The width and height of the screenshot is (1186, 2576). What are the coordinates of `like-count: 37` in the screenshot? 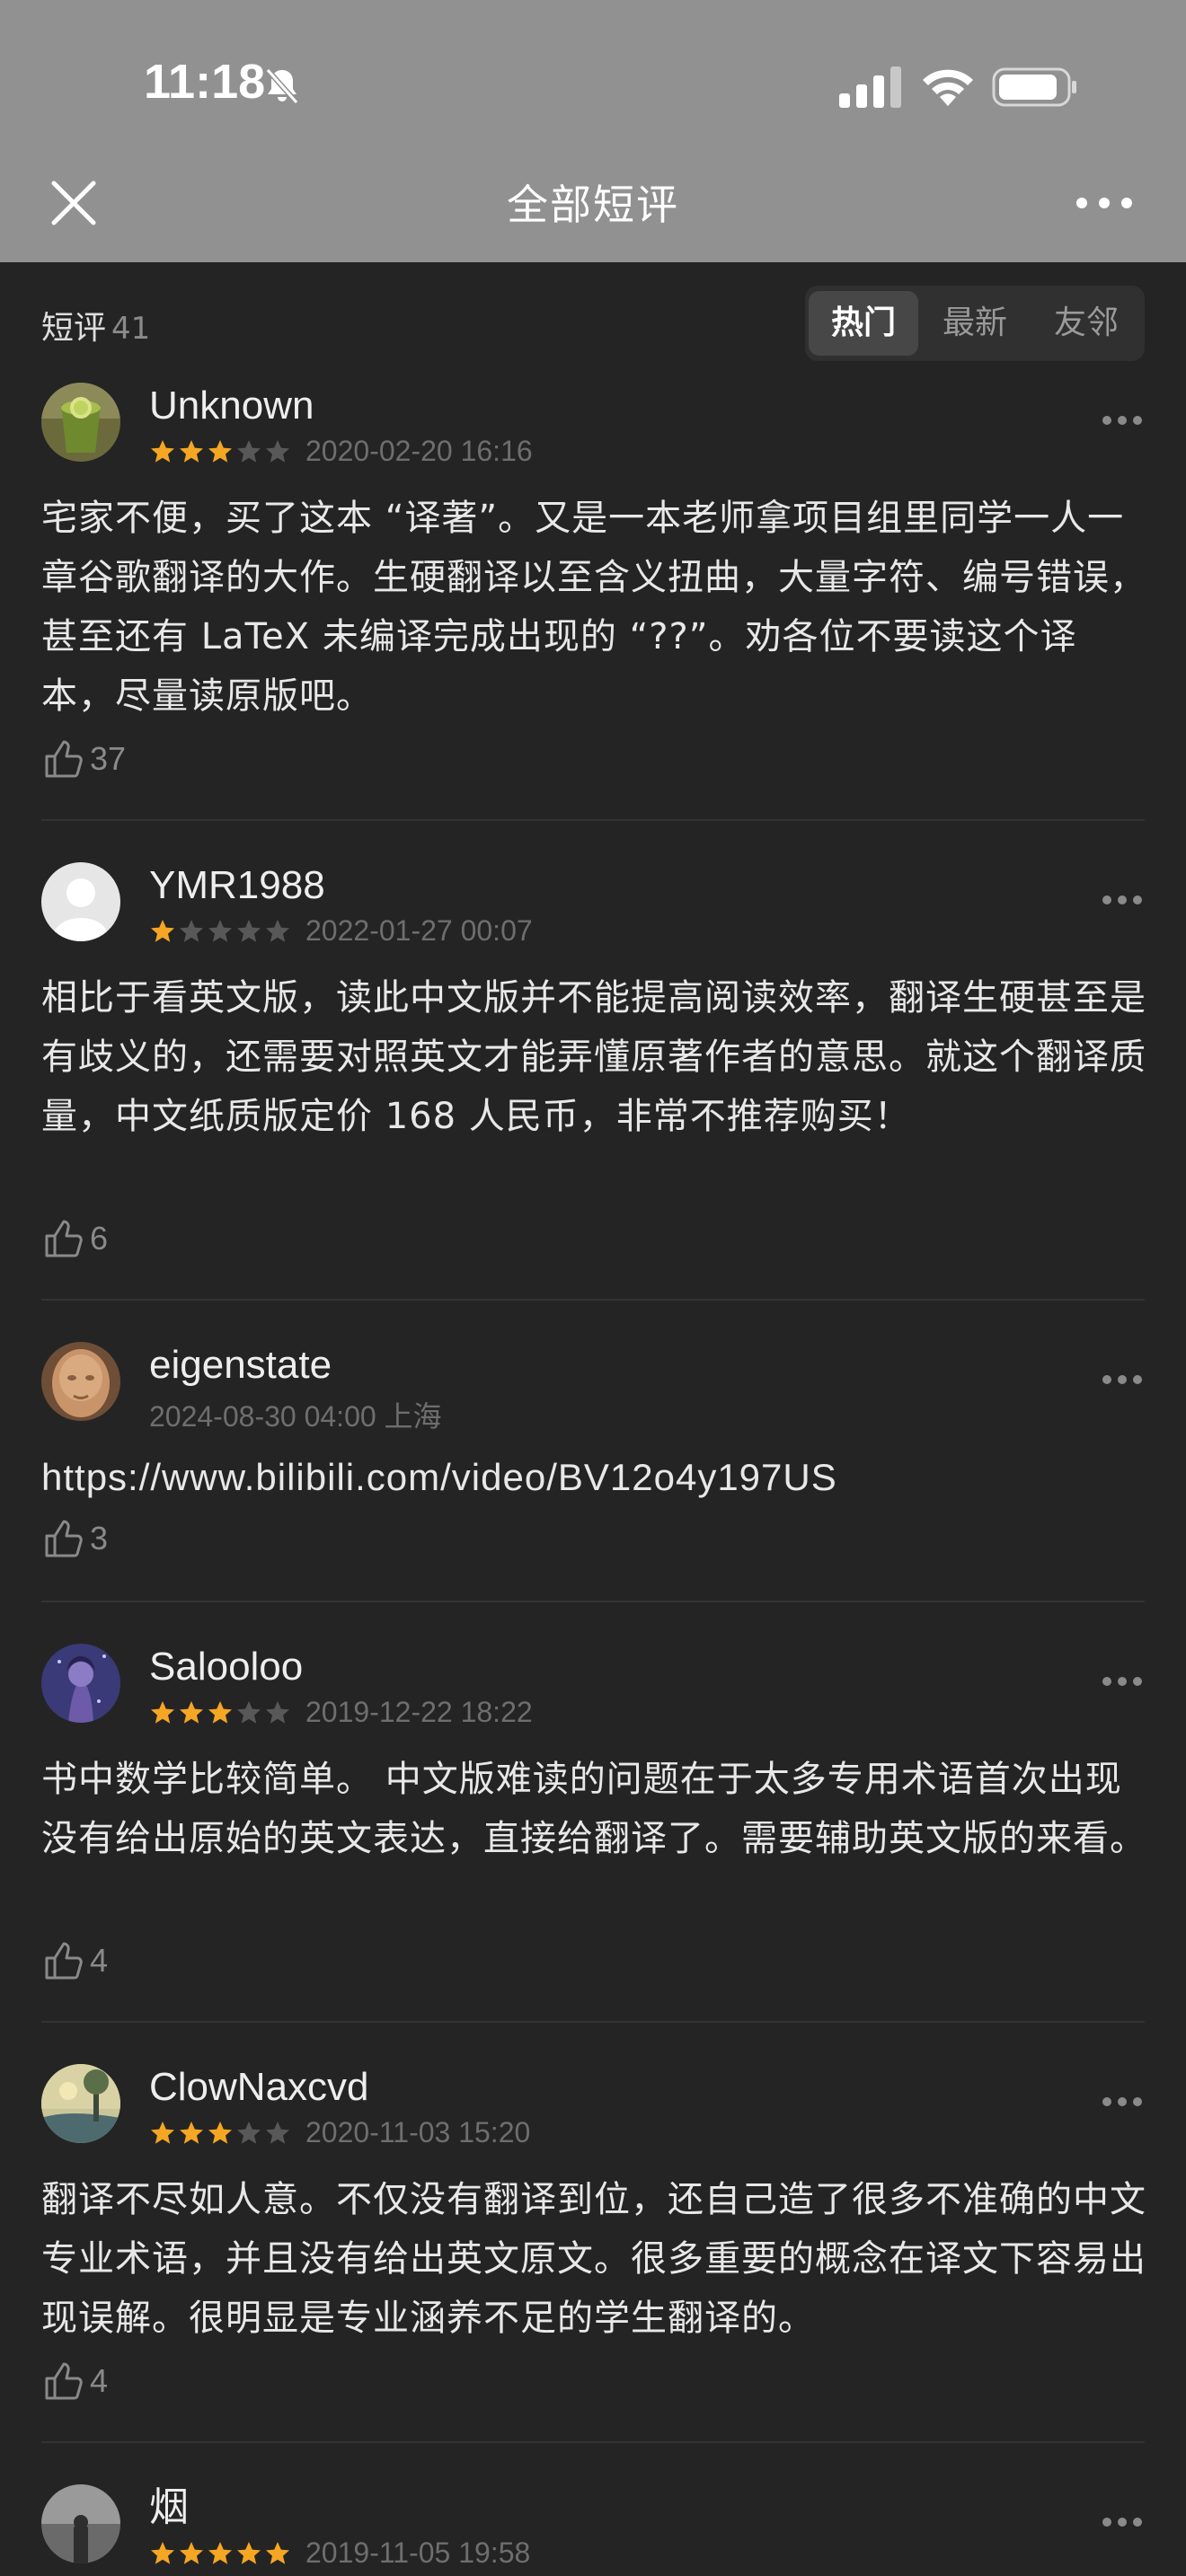 It's located at (108, 758).